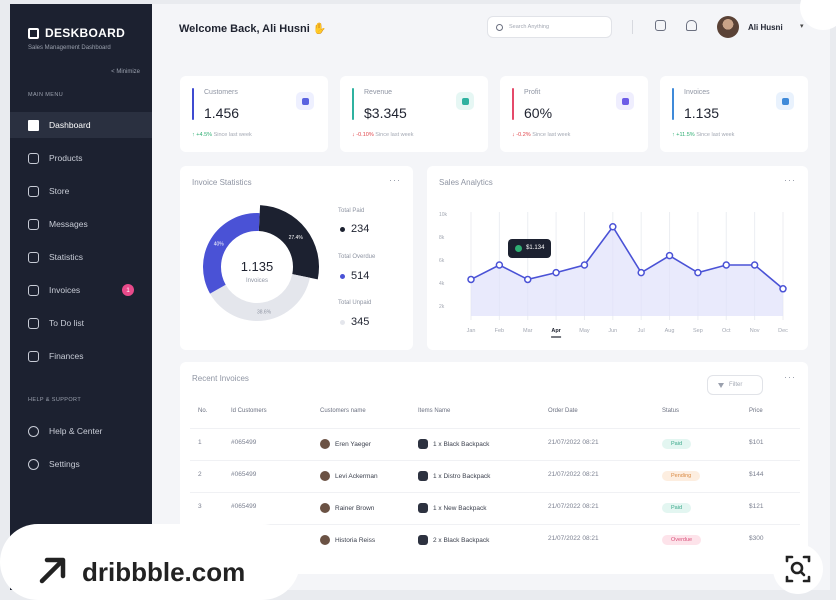 This screenshot has height=600, width=836. What do you see at coordinates (574, 114) in the screenshot?
I see `stat-card-profit: Profit 60% ↓ -0.2% Since last week` at bounding box center [574, 114].